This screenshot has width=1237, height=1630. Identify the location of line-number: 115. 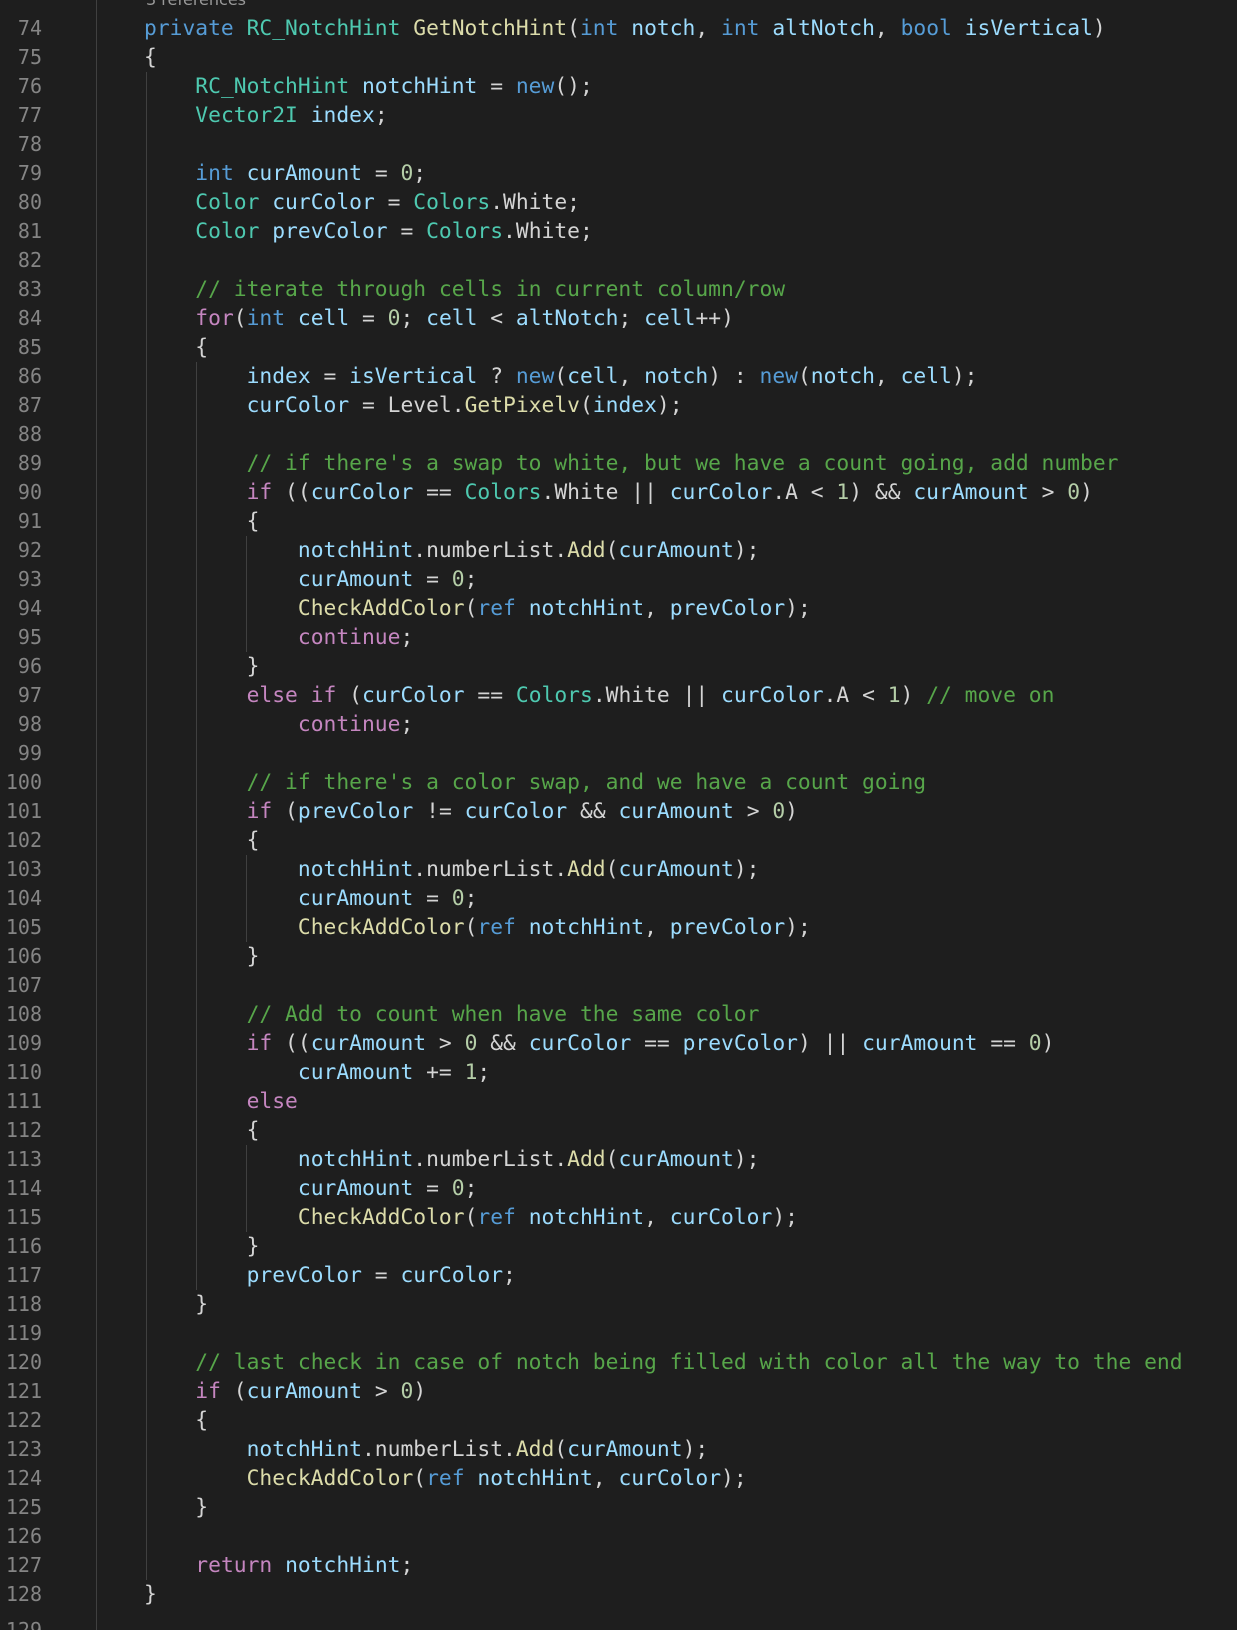
(23, 1217).